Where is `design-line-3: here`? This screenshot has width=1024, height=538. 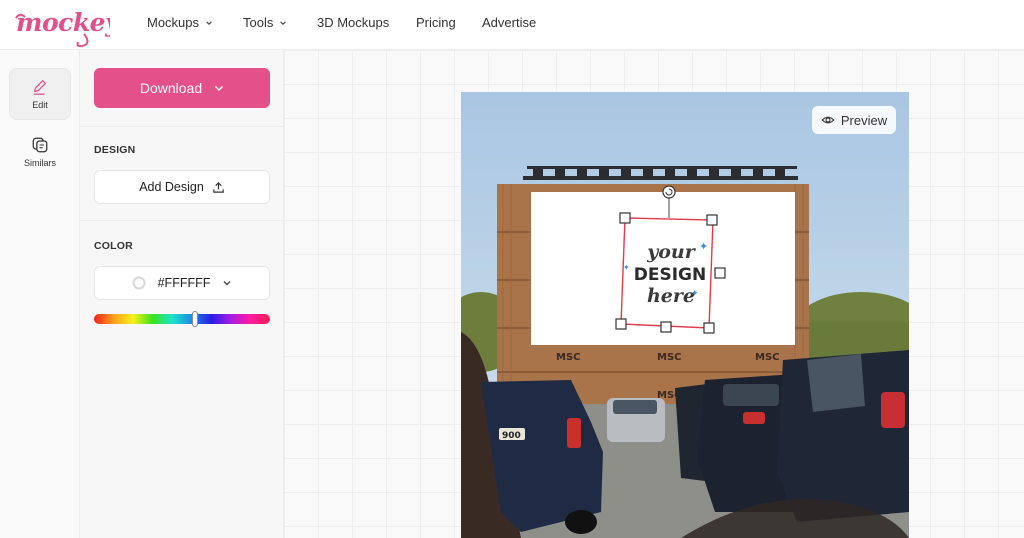
design-line-3: here is located at coordinates (671, 296).